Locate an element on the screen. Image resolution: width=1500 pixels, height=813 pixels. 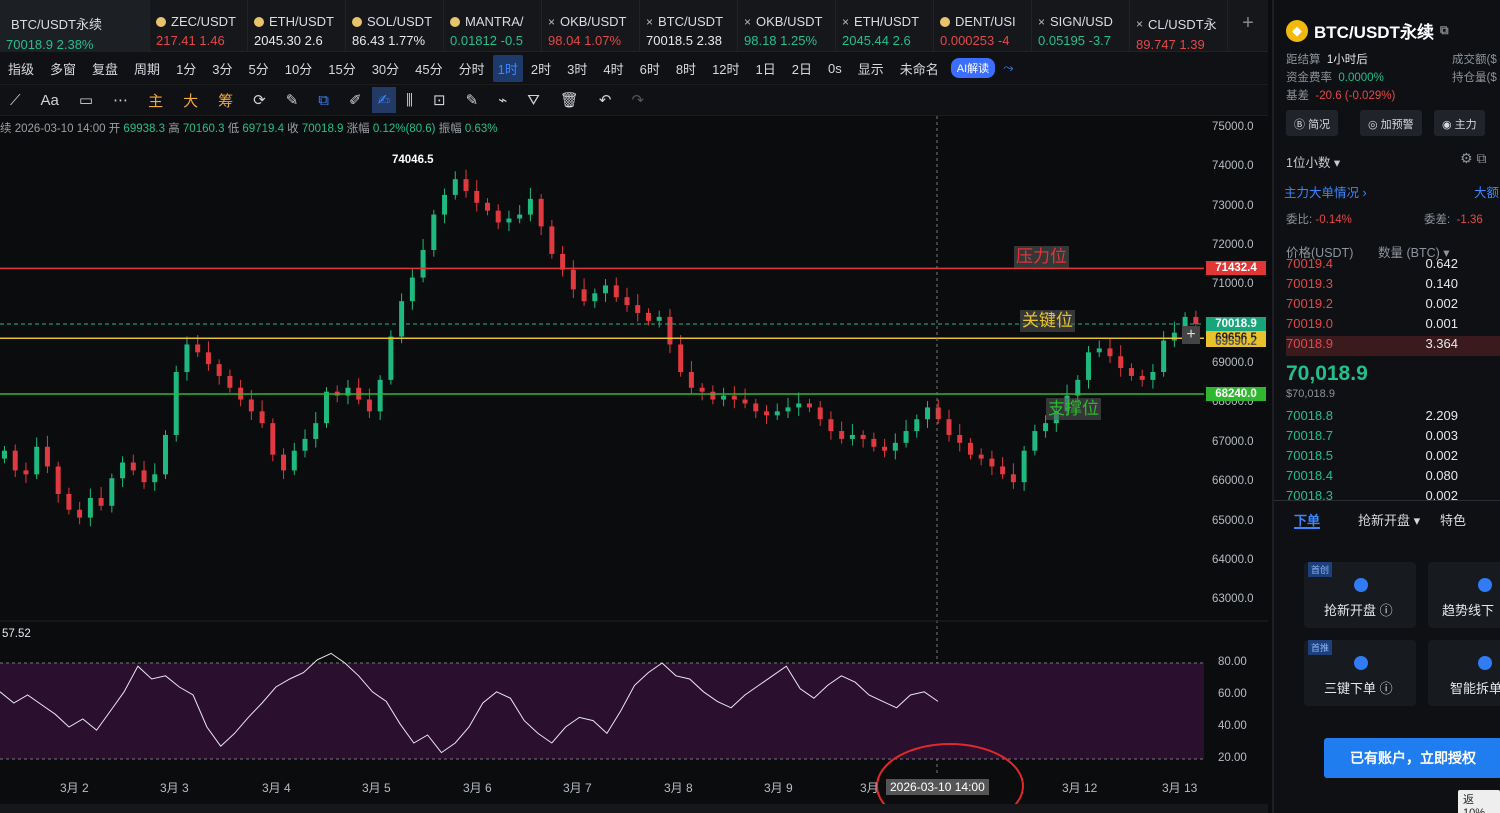
toolbar-item: 分时 is located at coordinates (472, 68).